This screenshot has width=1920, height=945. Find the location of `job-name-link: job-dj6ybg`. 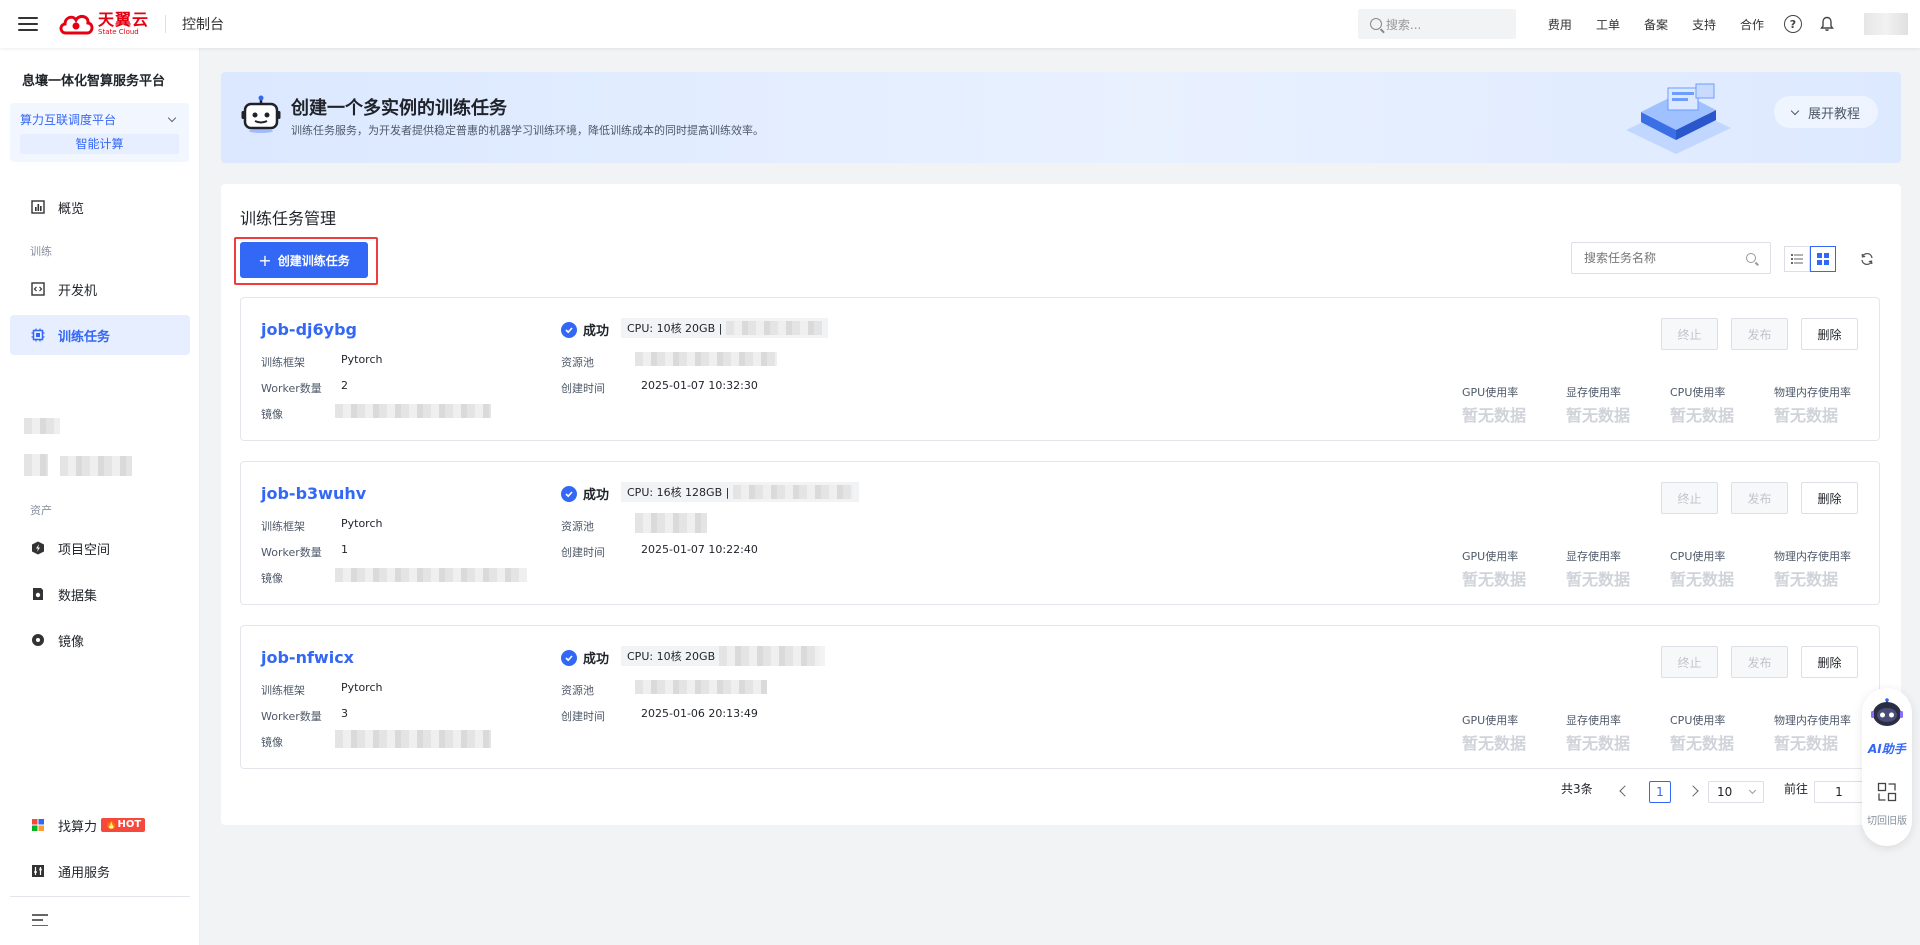

job-name-link: job-dj6ybg is located at coordinates (309, 329).